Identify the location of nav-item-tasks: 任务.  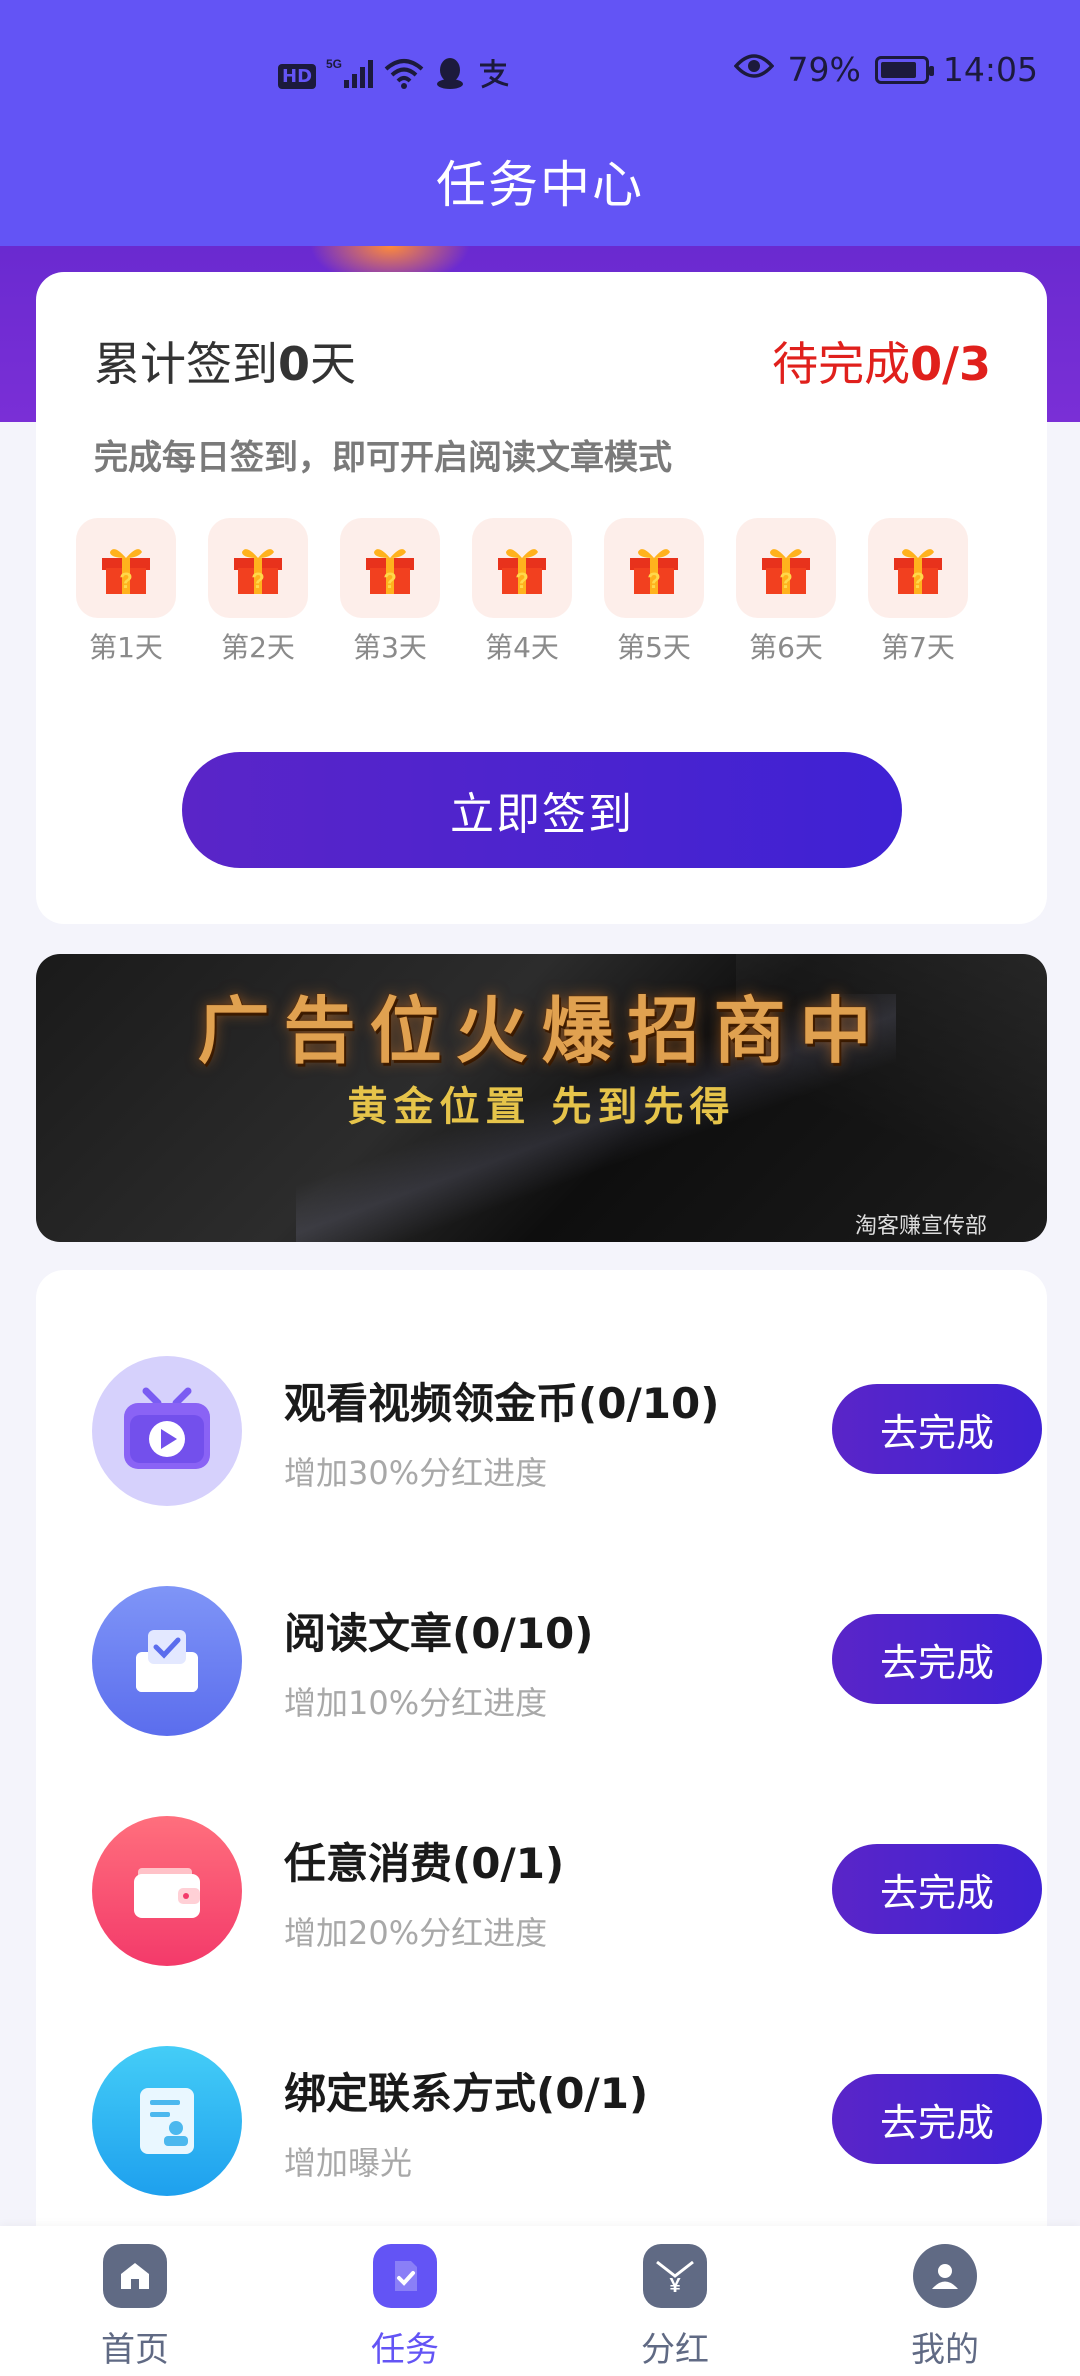
(405, 2301).